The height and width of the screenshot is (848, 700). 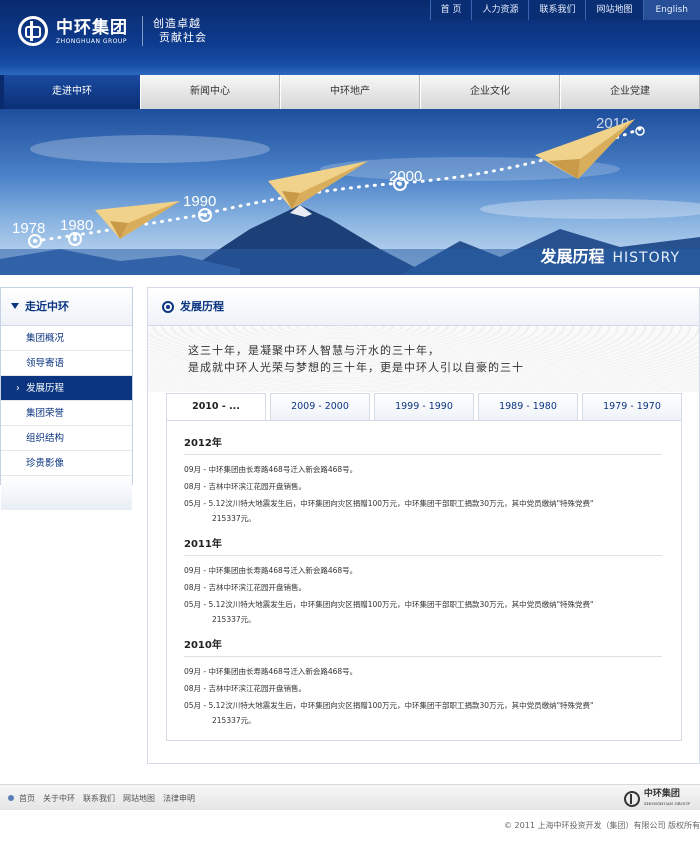 What do you see at coordinates (528, 406) in the screenshot?
I see `tab-1989-1980: 1989 - 1980` at bounding box center [528, 406].